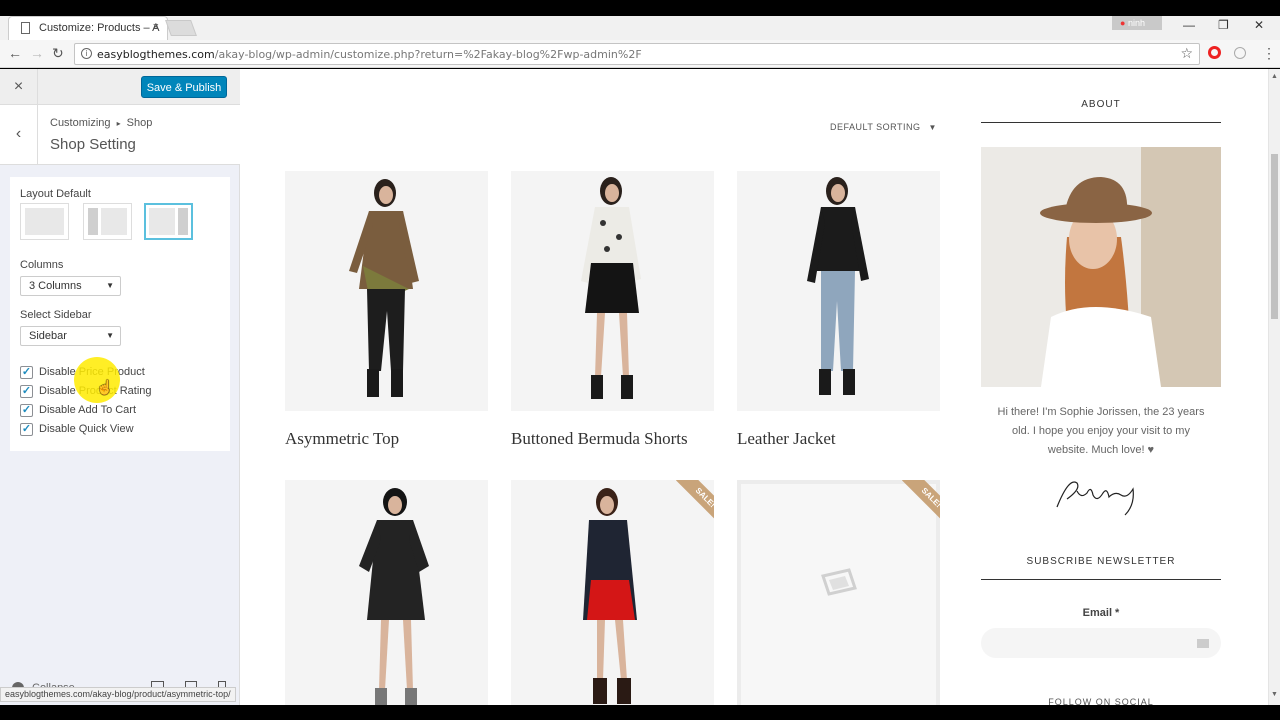 The height and width of the screenshot is (720, 1280). I want to click on checkbox-label: Disable Add To Cart, so click(88, 410).